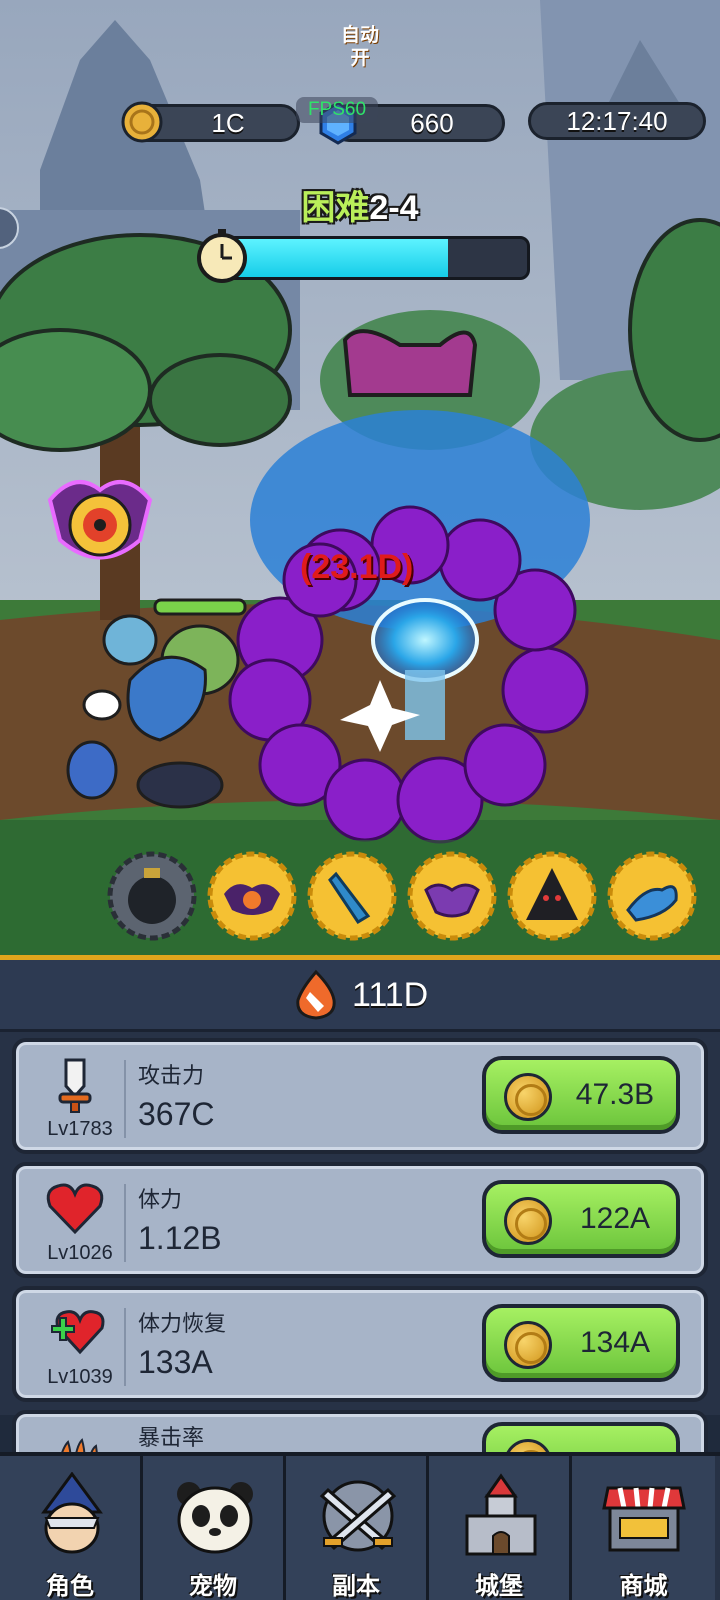 This screenshot has width=720, height=1600. I want to click on gem-amount: 660, so click(432, 123).